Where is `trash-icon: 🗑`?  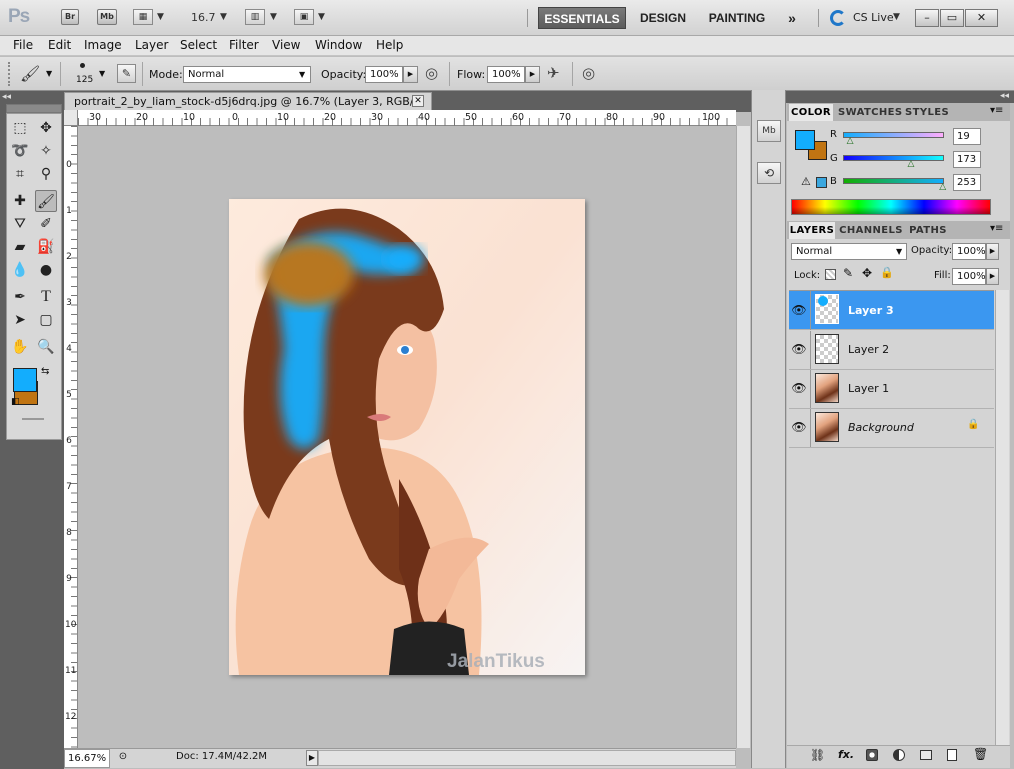
trash-icon: 🗑 is located at coordinates (980, 754).